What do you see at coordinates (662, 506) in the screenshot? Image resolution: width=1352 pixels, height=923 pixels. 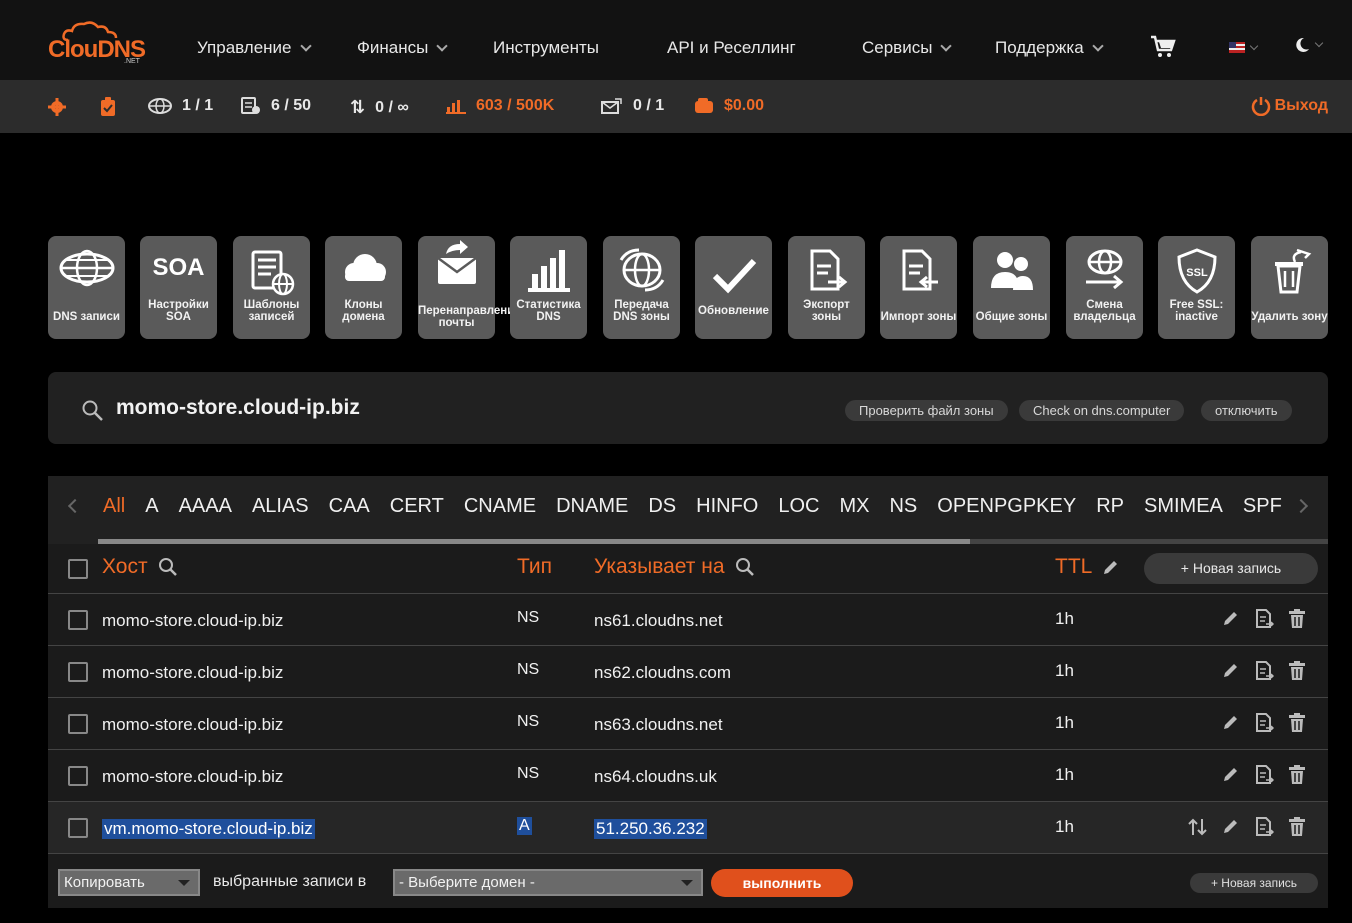 I see `record-type-tab: DS` at bounding box center [662, 506].